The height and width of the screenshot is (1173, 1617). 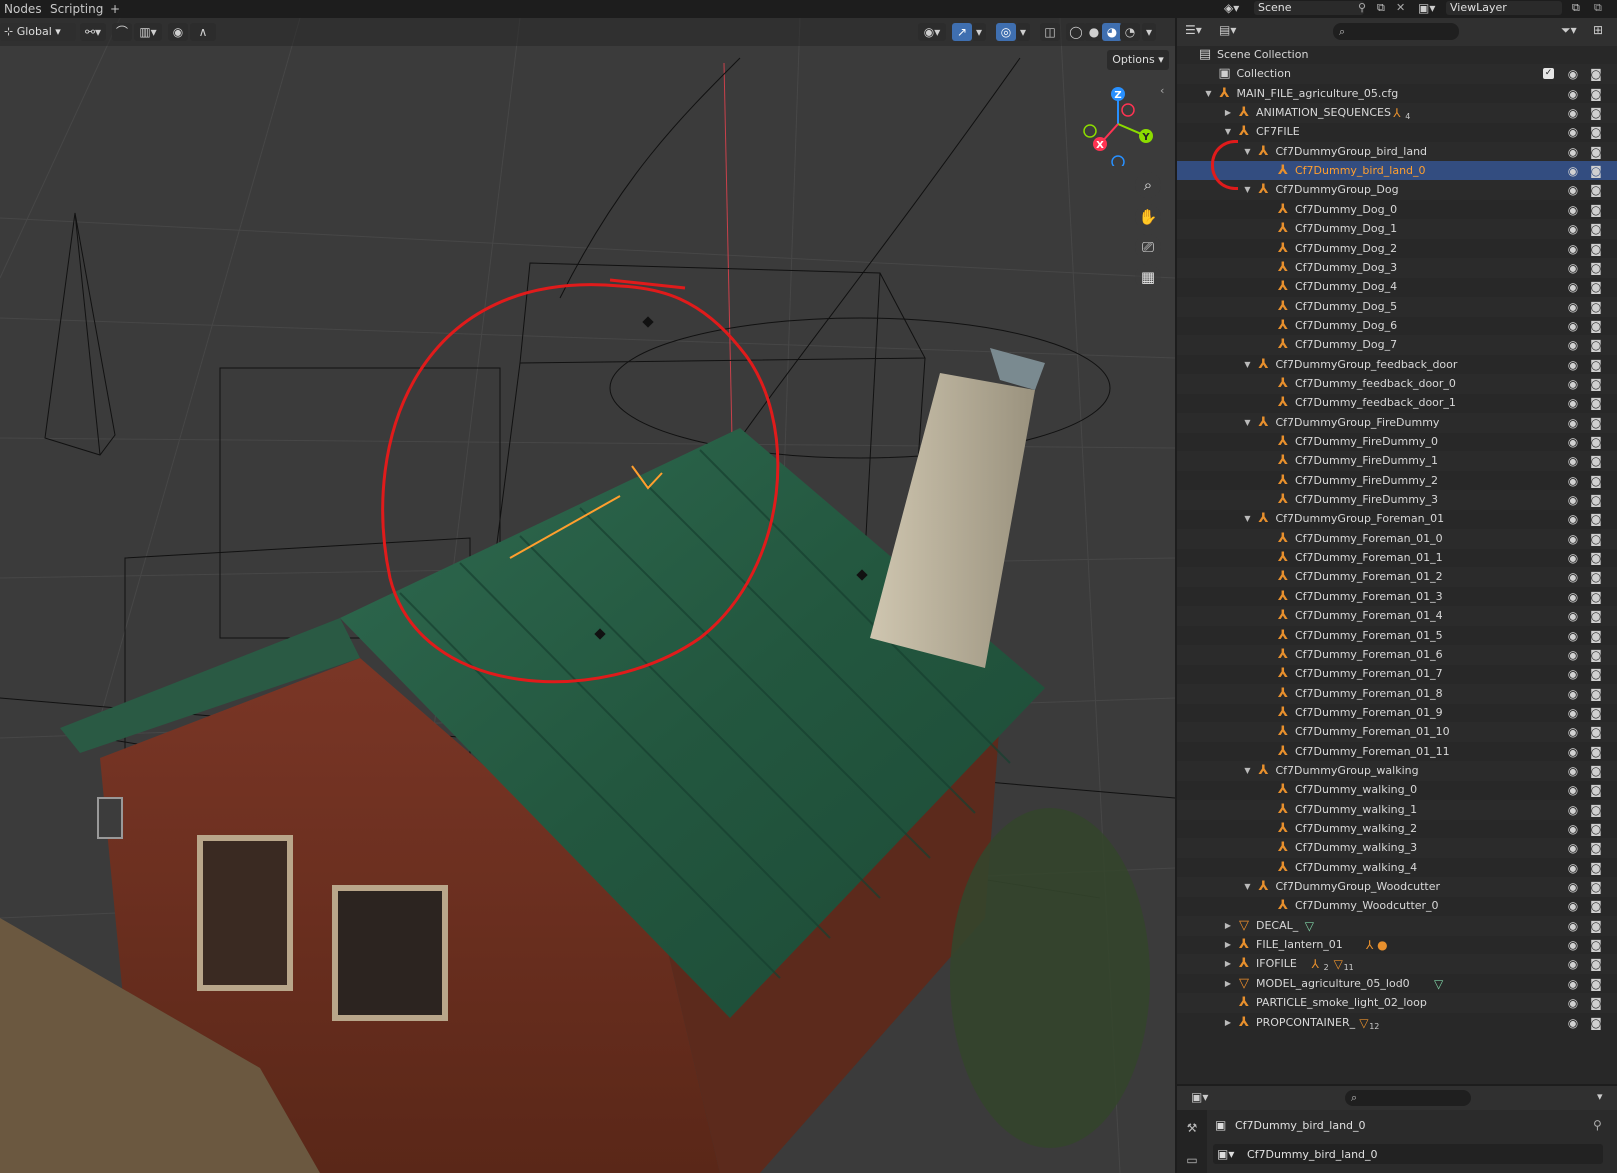 What do you see at coordinates (962, 32) in the screenshot?
I see `gizmo-toggle-icon: ↗` at bounding box center [962, 32].